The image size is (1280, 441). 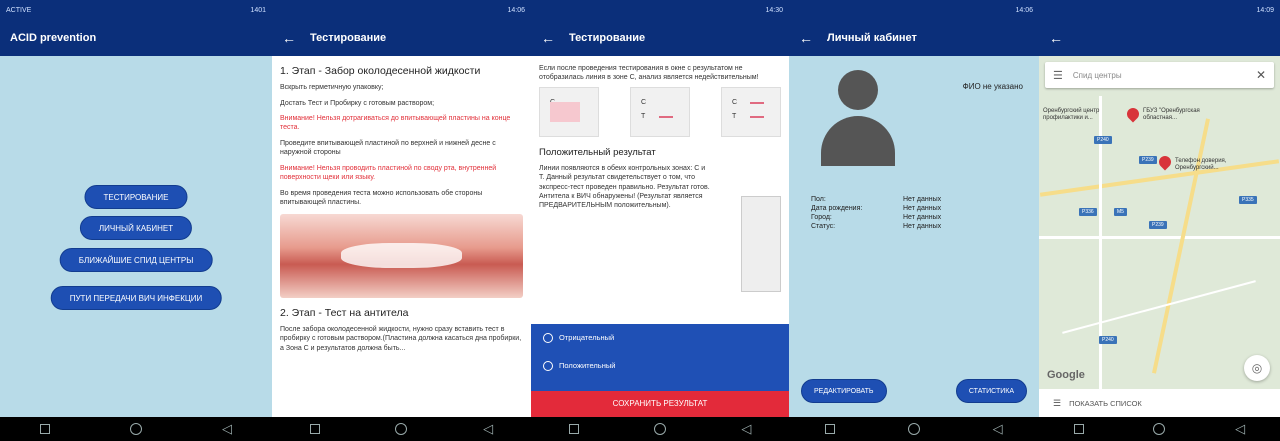 What do you see at coordinates (1148, 160) in the screenshot?
I see `road-shield: P239` at bounding box center [1148, 160].